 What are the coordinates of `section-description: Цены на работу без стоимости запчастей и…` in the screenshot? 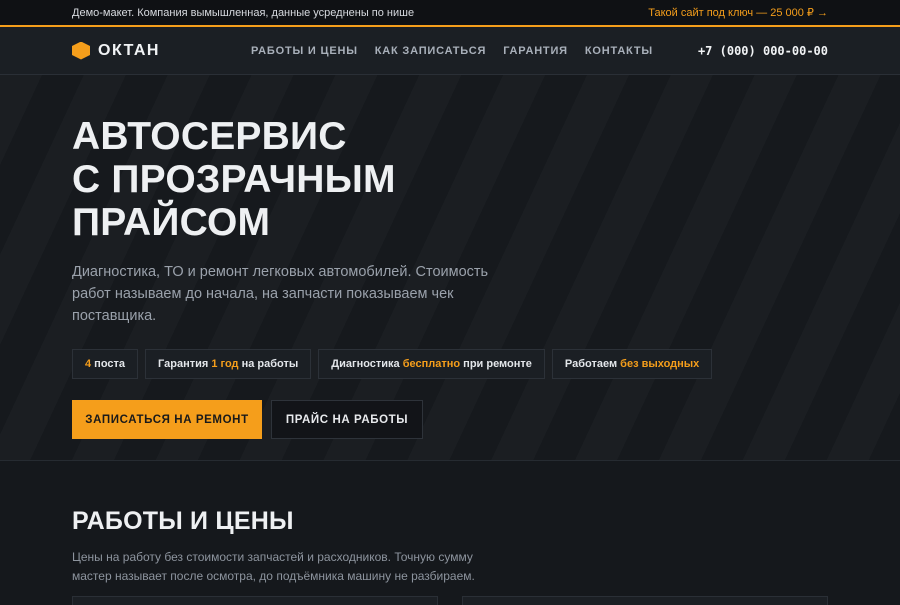 It's located at (273, 566).